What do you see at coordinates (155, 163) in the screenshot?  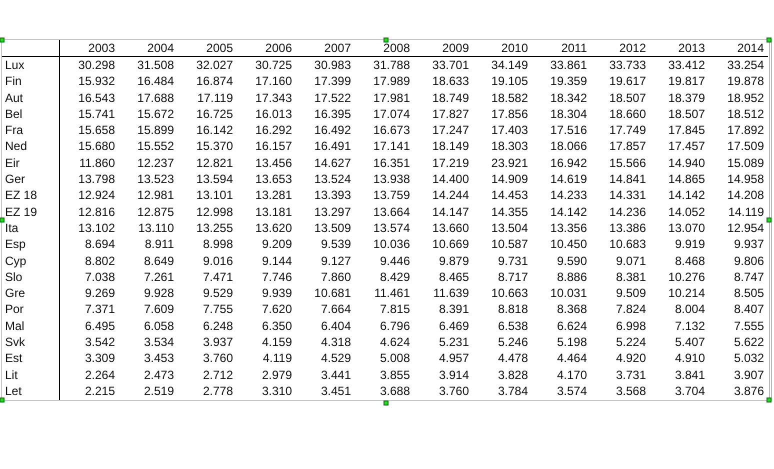 I see `table-cell-text: 12.237` at bounding box center [155, 163].